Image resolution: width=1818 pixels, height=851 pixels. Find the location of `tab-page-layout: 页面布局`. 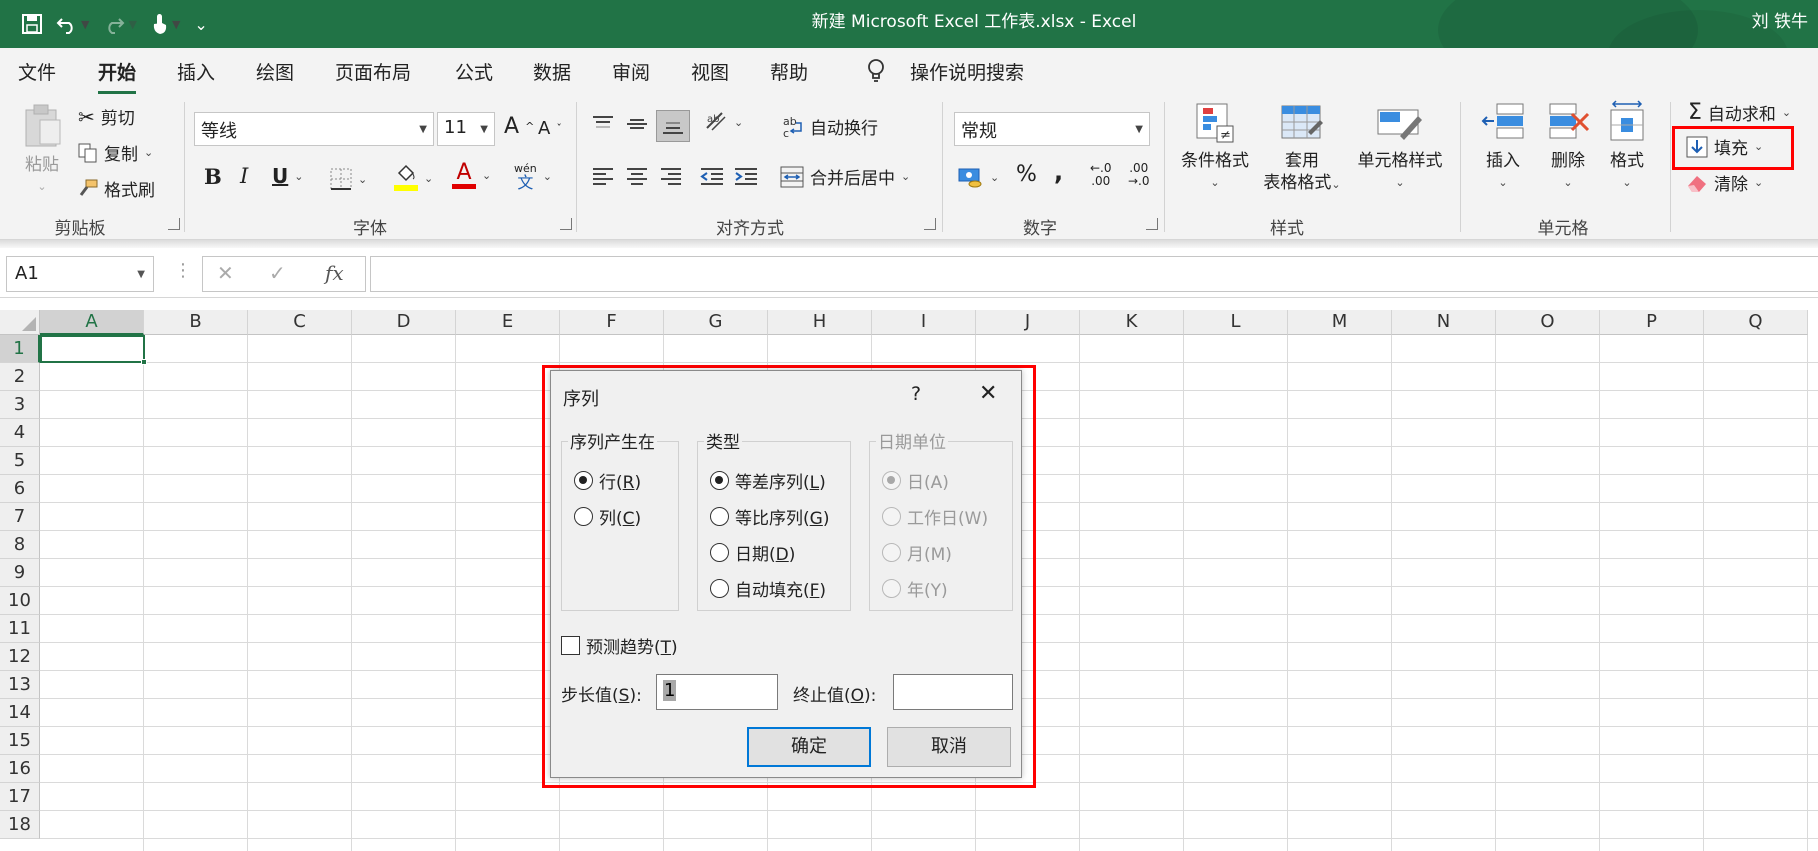

tab-page-layout: 页面布局 is located at coordinates (373, 71).